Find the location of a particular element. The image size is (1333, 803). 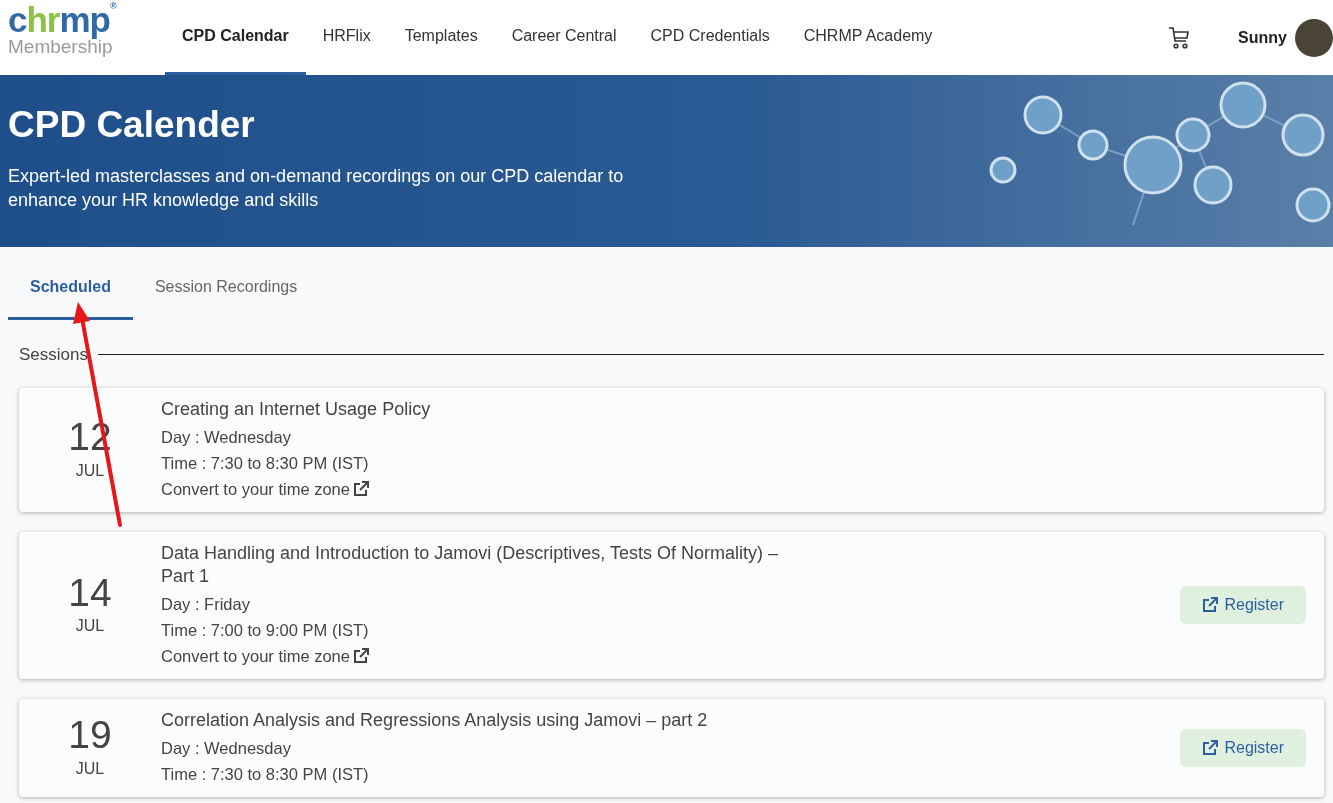

avatar is located at coordinates (1314, 37).